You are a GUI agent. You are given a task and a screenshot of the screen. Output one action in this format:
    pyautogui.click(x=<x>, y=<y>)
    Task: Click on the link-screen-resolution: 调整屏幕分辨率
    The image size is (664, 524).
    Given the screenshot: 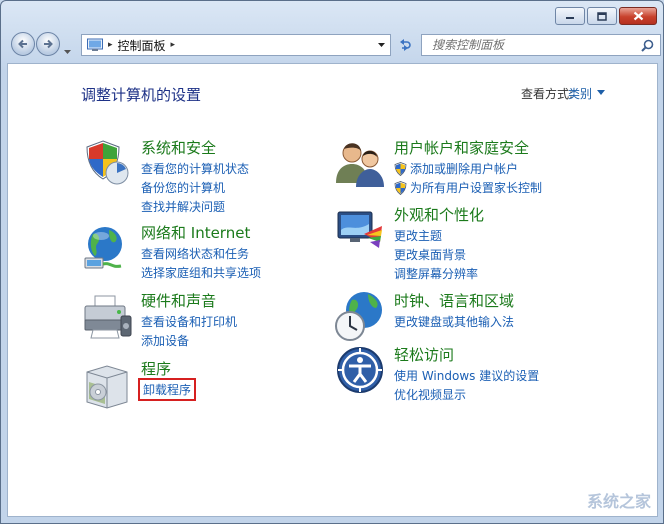 What is the action you would take?
    pyautogui.click(x=436, y=273)
    